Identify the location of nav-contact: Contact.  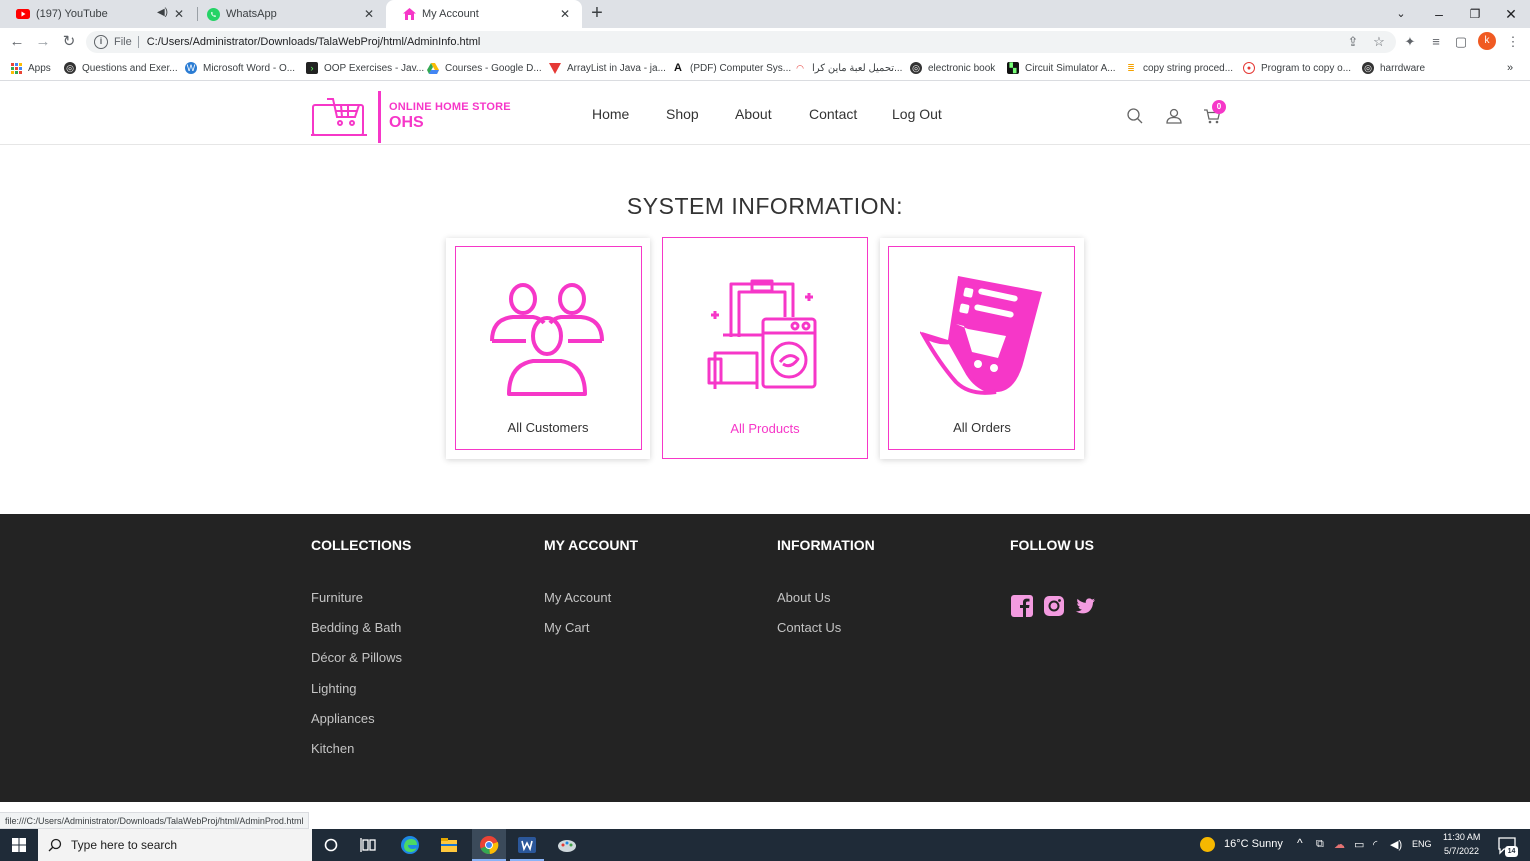
(833, 114).